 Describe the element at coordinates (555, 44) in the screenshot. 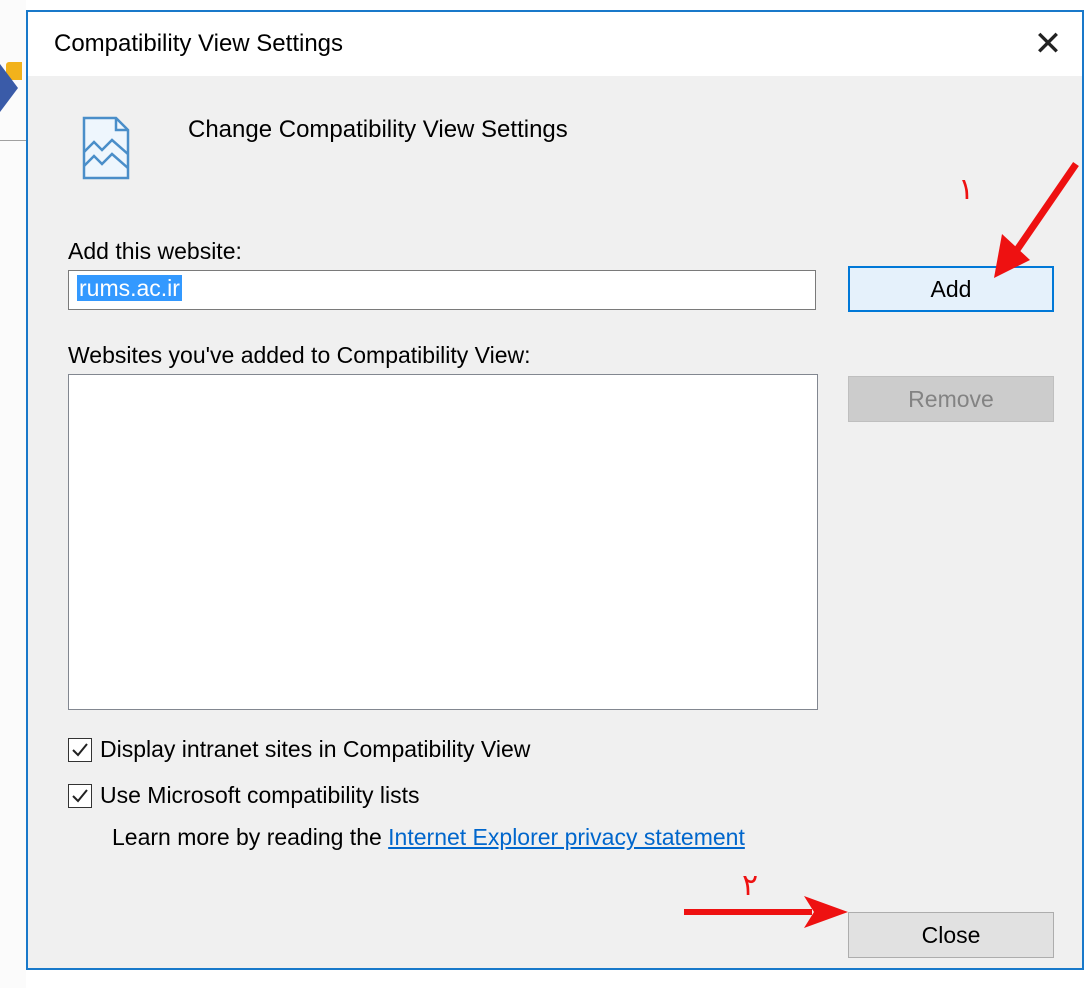

I see `title-bar: Compatibility View Settings ✕` at that location.